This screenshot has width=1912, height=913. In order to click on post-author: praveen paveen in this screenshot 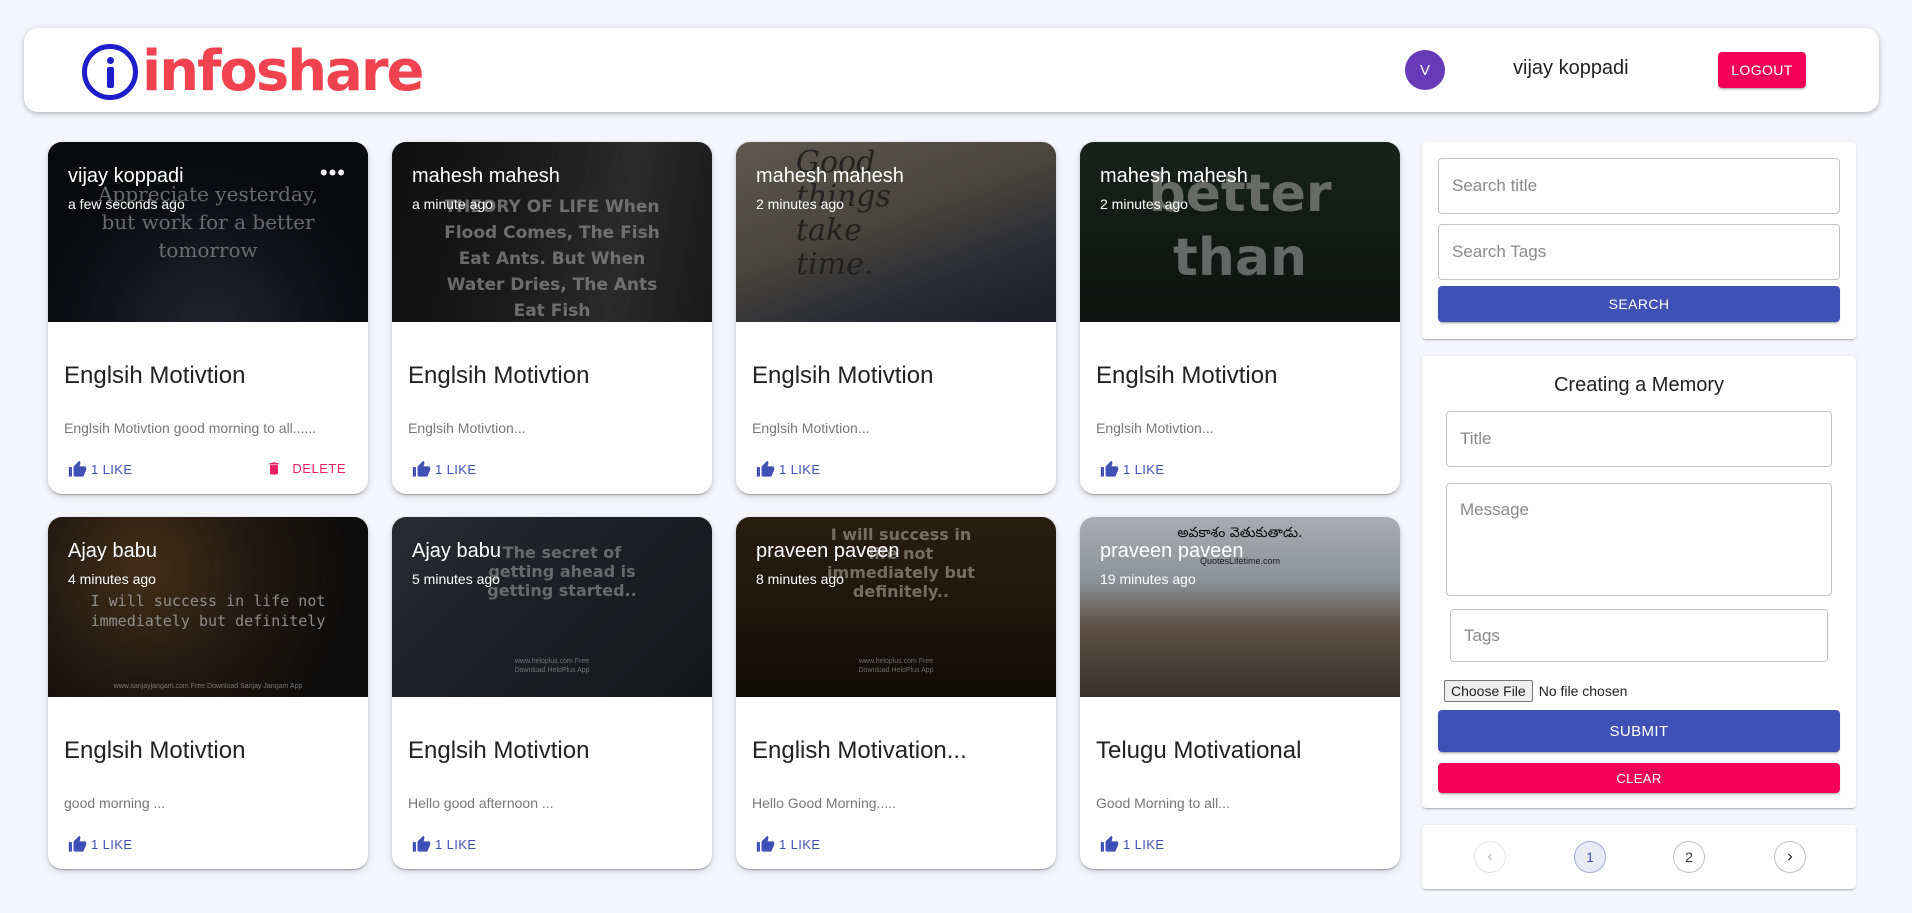, I will do `click(828, 551)`.